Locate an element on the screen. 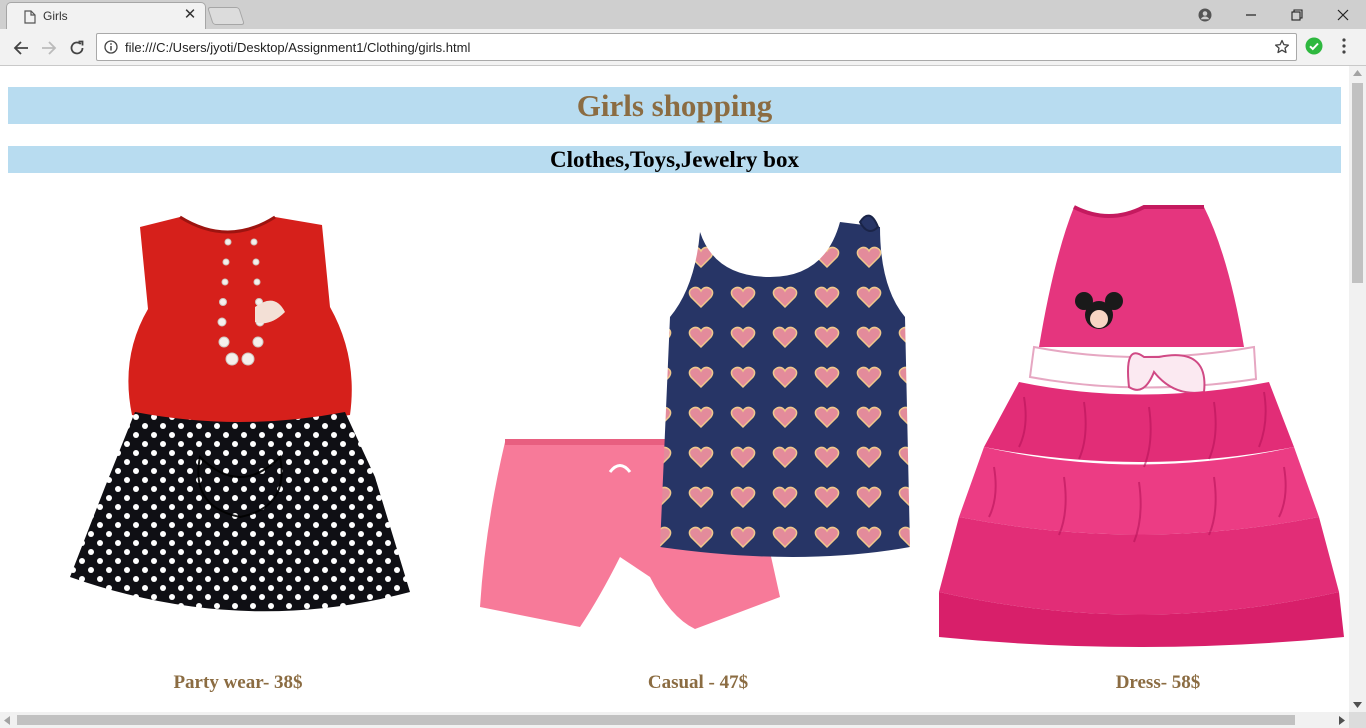 The width and height of the screenshot is (1366, 728). product-caption-dress: Dress- 58$ is located at coordinates (1158, 682).